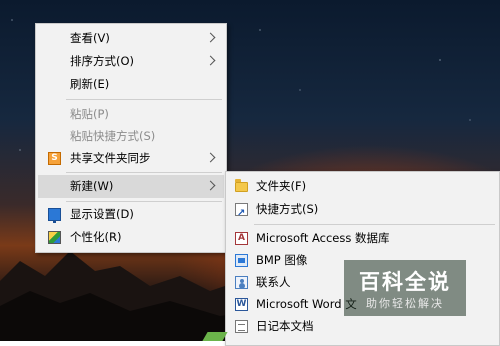 The width and height of the screenshot is (500, 346). I want to click on menu-item-label: 文件夹(F), so click(281, 186).